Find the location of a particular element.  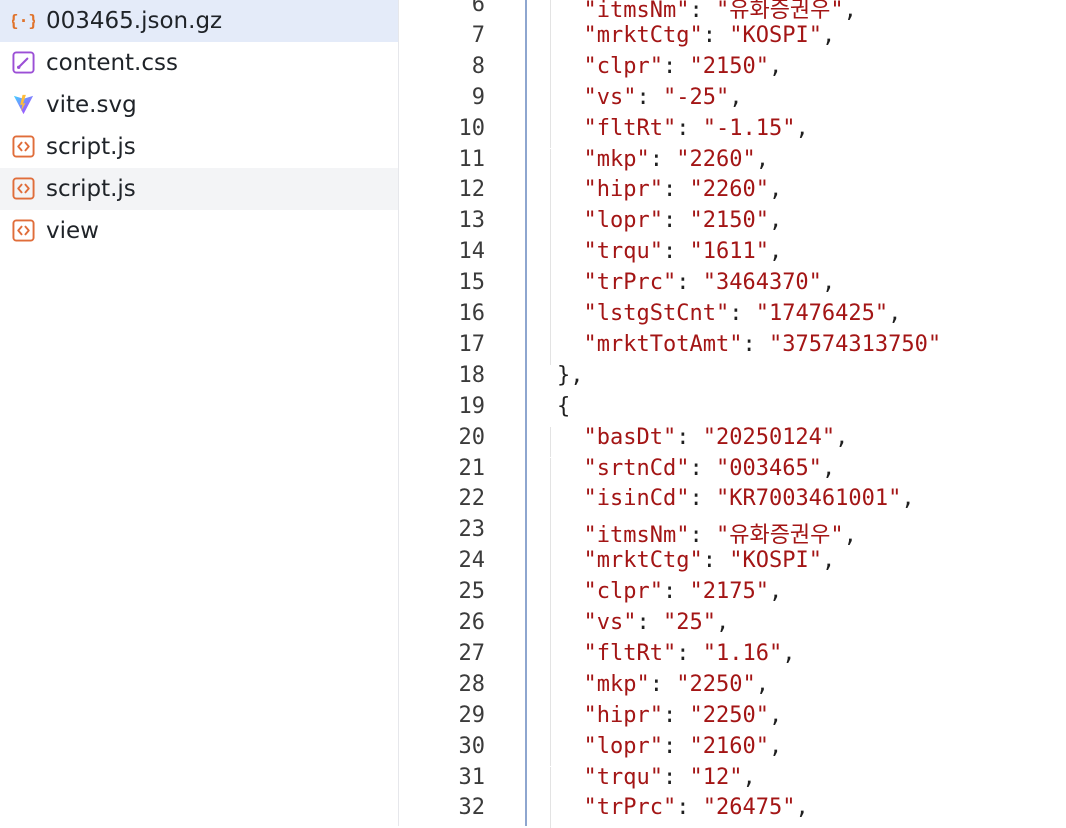

line-number: 7 is located at coordinates (478, 35).